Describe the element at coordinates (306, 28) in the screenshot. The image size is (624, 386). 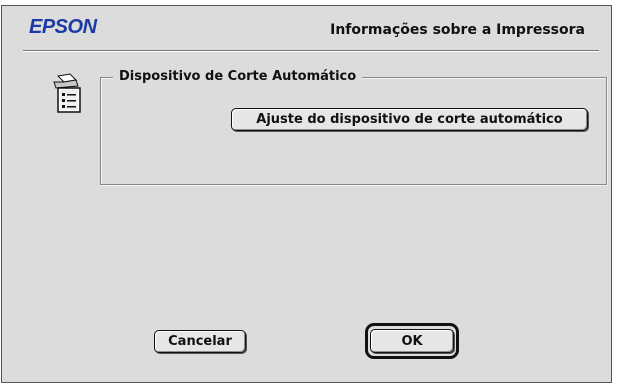
I see `dialog-header: EPSON Informações sobre a Impressora` at that location.